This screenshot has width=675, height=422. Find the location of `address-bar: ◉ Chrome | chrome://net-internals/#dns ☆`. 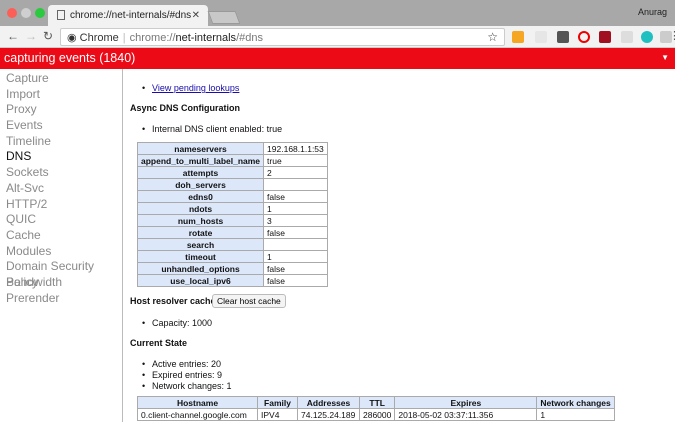

address-bar: ◉ Chrome | chrome://net-internals/#dns ☆ is located at coordinates (282, 37).